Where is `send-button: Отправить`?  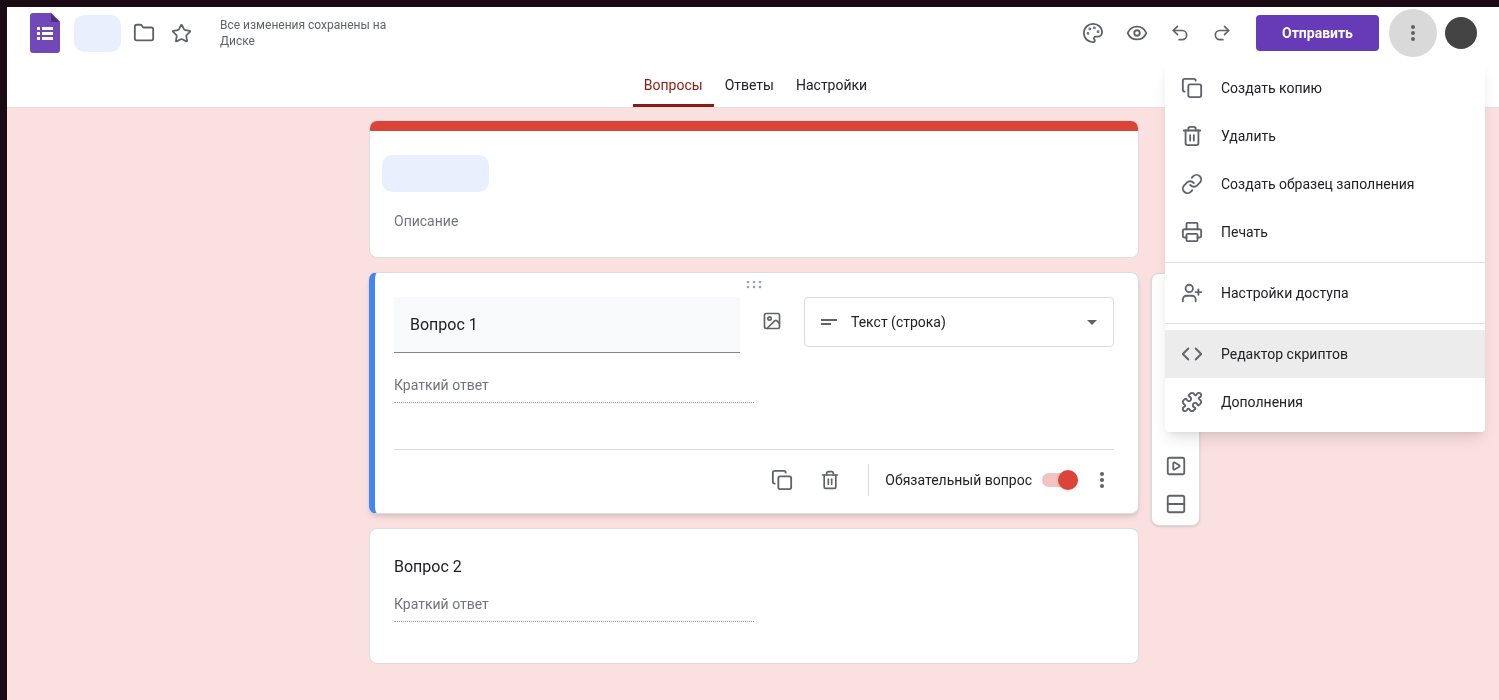
send-button: Отправить is located at coordinates (1317, 33).